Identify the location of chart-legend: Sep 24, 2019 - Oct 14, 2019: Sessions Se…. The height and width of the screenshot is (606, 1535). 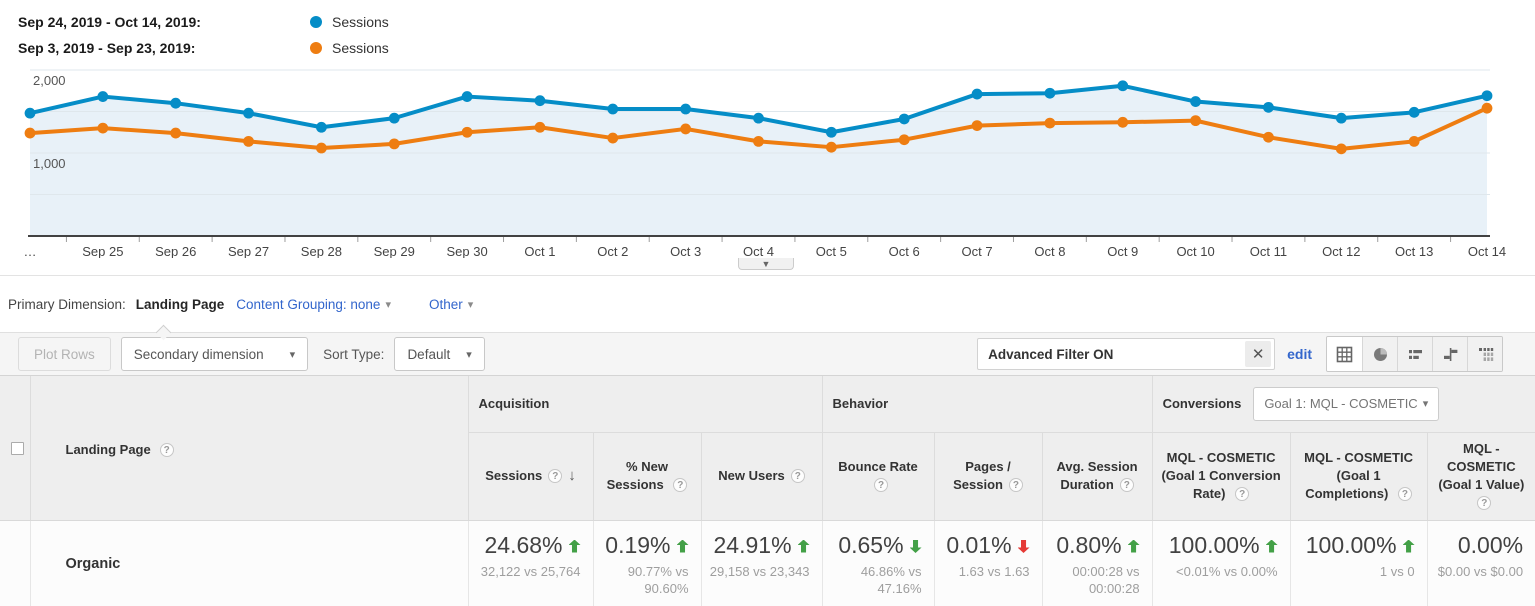
(767, 31).